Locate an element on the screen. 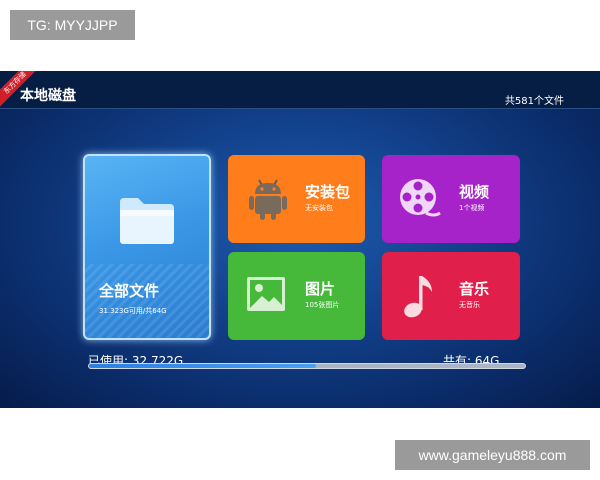 This screenshot has width=600, height=480. file-count: 共581个文件 is located at coordinates (534, 101).